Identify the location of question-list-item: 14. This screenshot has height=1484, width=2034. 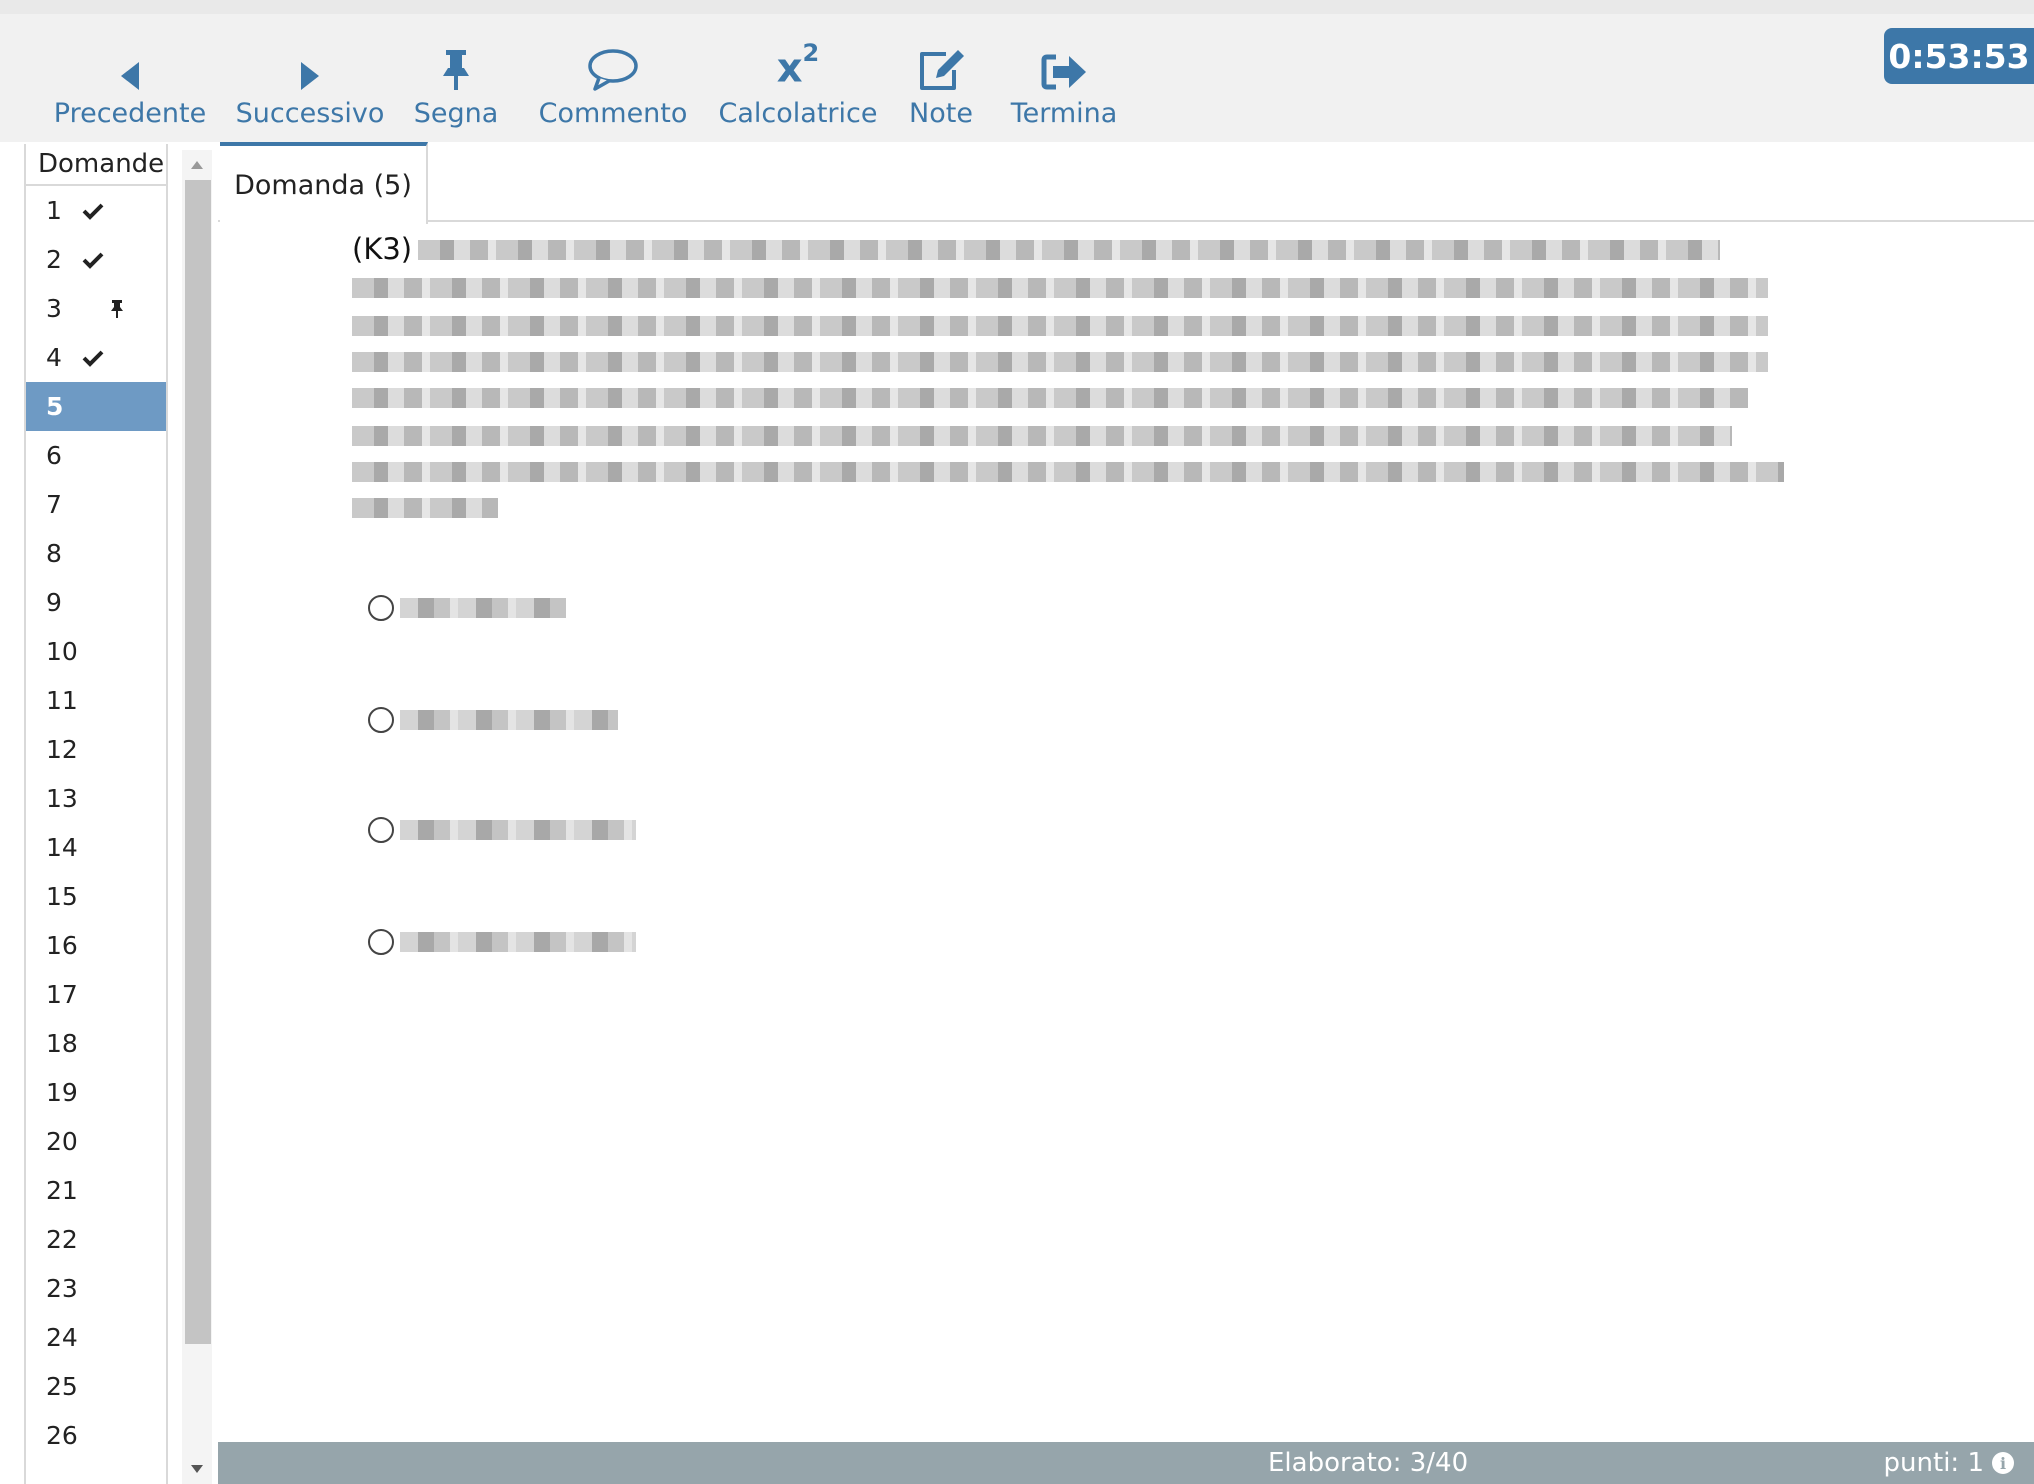
(96, 847).